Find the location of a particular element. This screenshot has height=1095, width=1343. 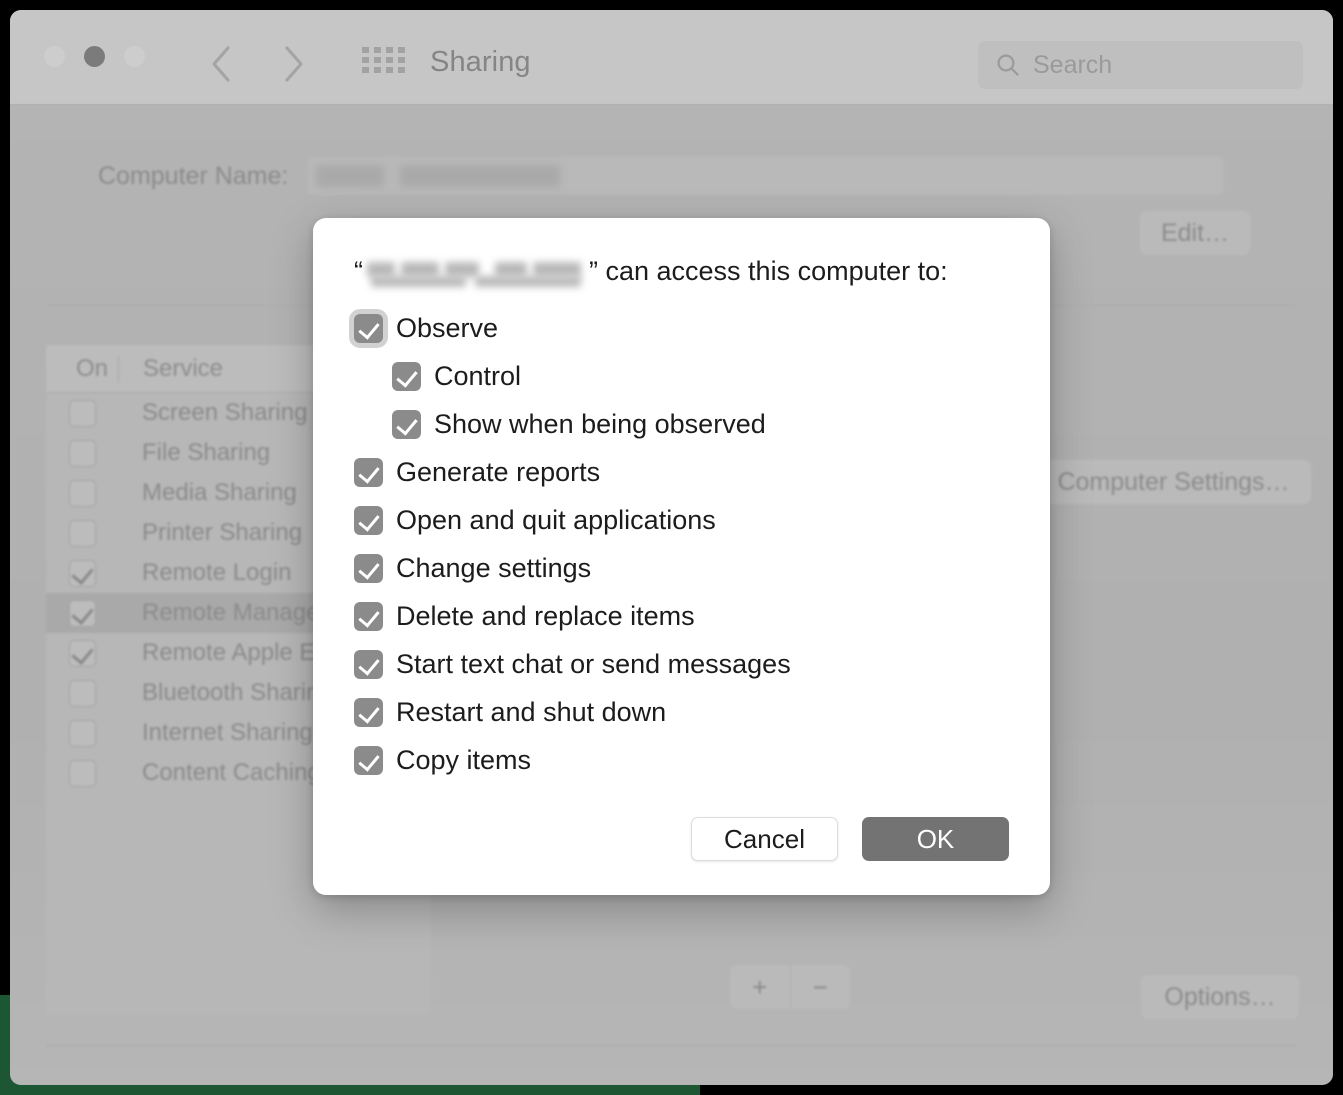

dialog-title: “ ” can access this computer to: is located at coordinates (651, 271).